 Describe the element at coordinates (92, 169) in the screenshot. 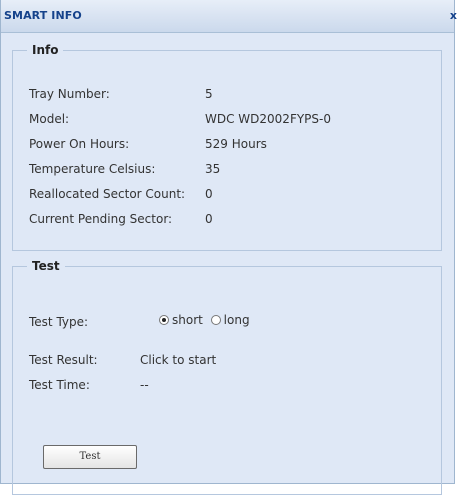

I see `temperature-label: Temperature Celsius:` at that location.